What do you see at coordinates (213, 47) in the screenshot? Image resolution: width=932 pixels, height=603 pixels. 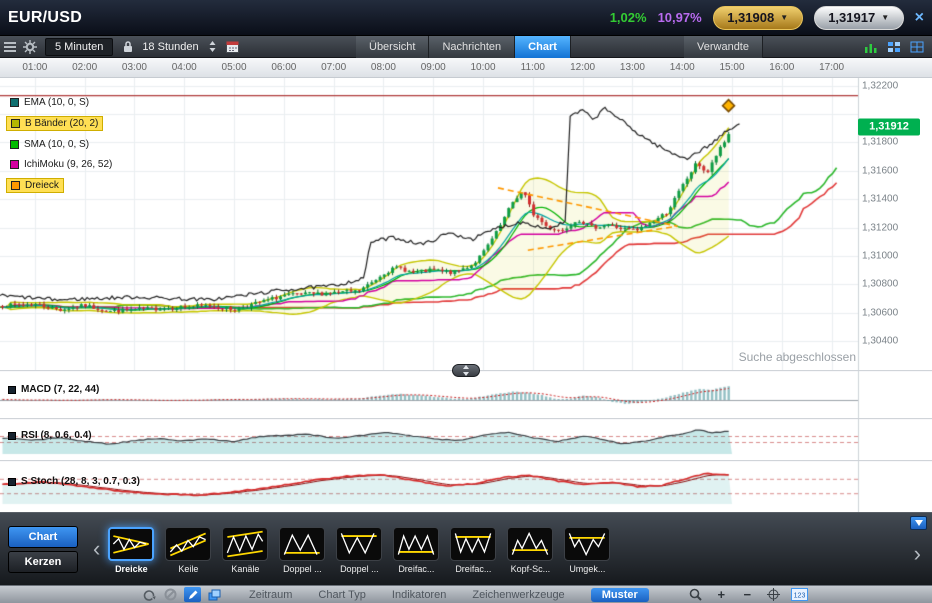 I see `spinner-icon` at bounding box center [213, 47].